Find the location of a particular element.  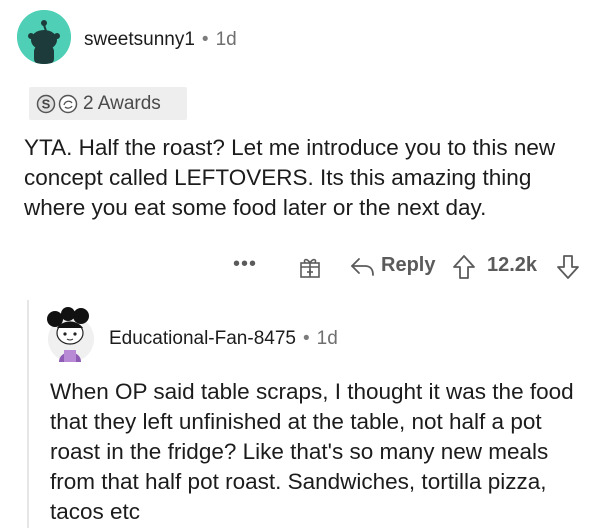

comment-author: sweetsunny1 • 1d is located at coordinates (160, 40).